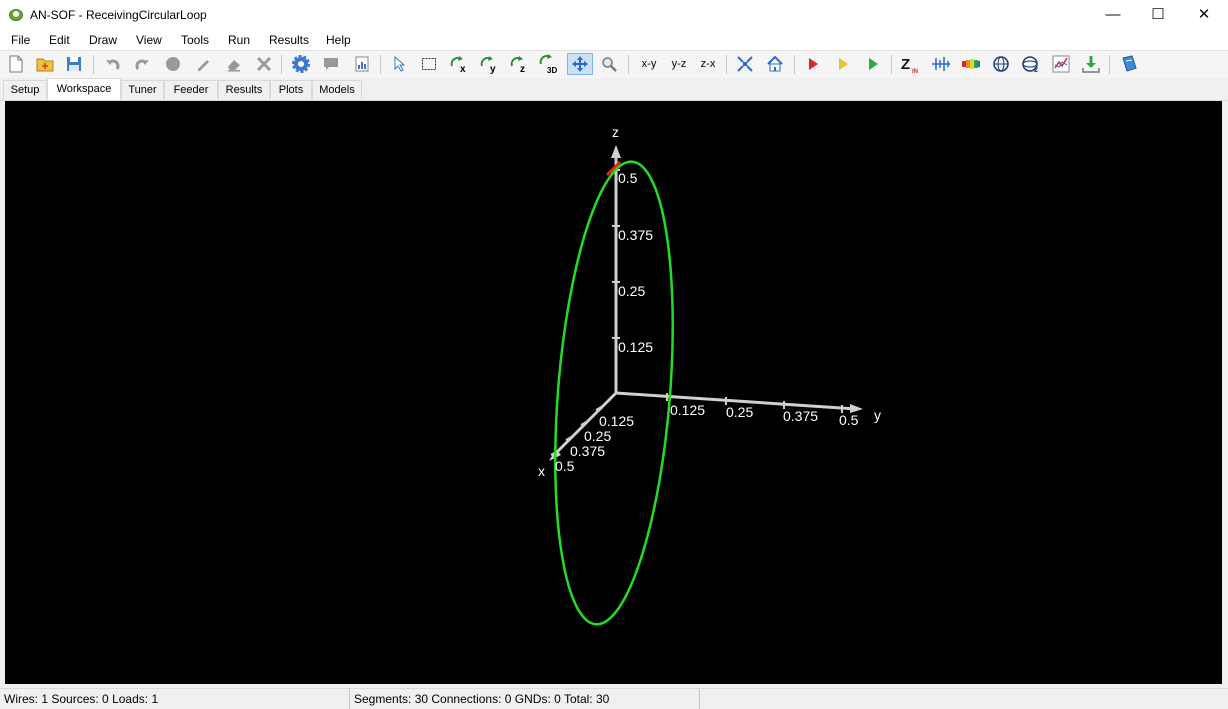 The width and height of the screenshot is (1228, 709). I want to click on menu-view: View, so click(149, 40).